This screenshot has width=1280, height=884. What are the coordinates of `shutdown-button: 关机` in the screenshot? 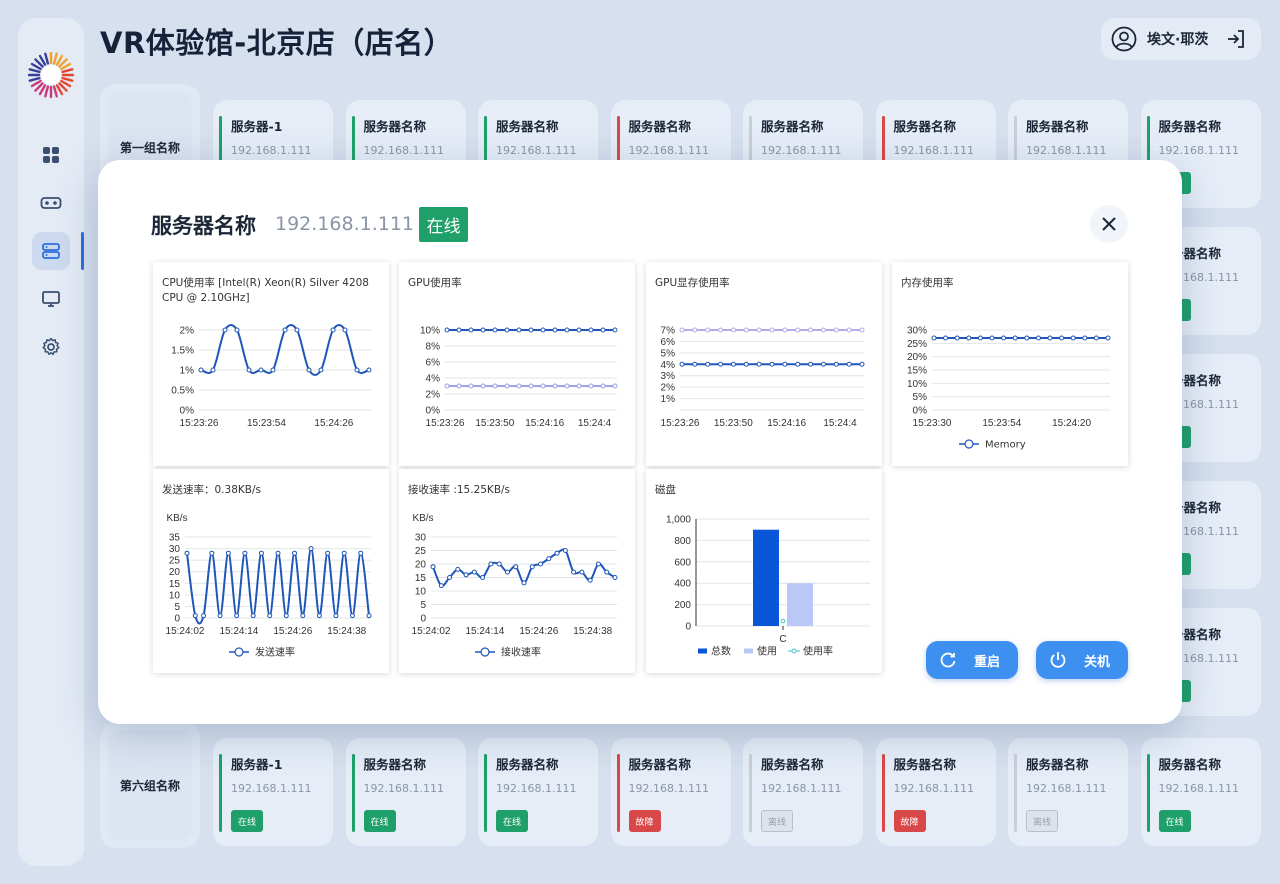 It's located at (1082, 660).